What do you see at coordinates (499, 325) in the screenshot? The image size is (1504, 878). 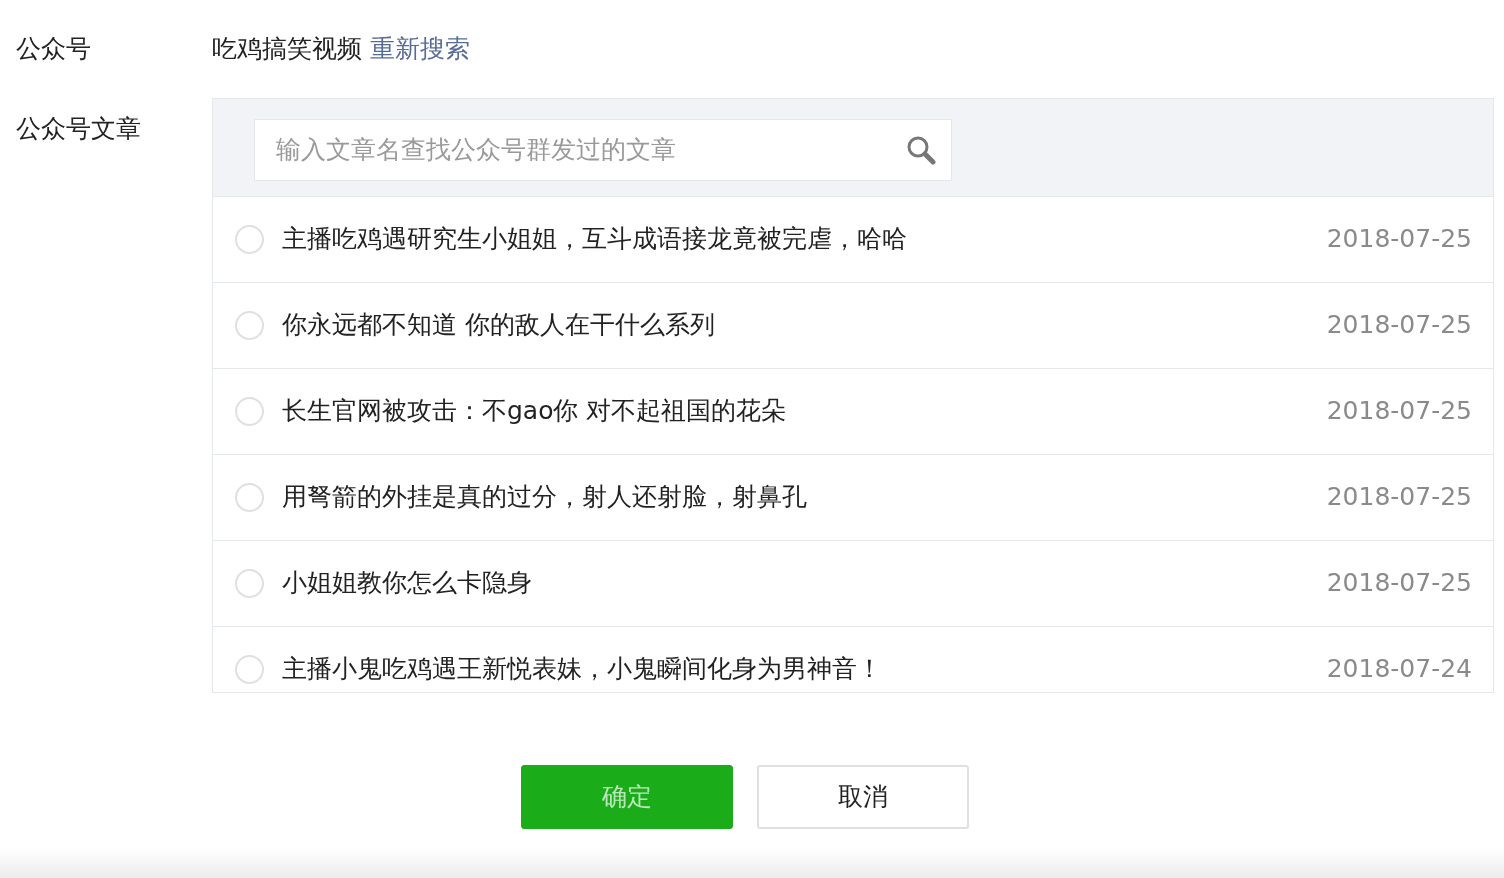 I see `article-title: 你永远都不知道 你的敌人在干什么系列` at bounding box center [499, 325].